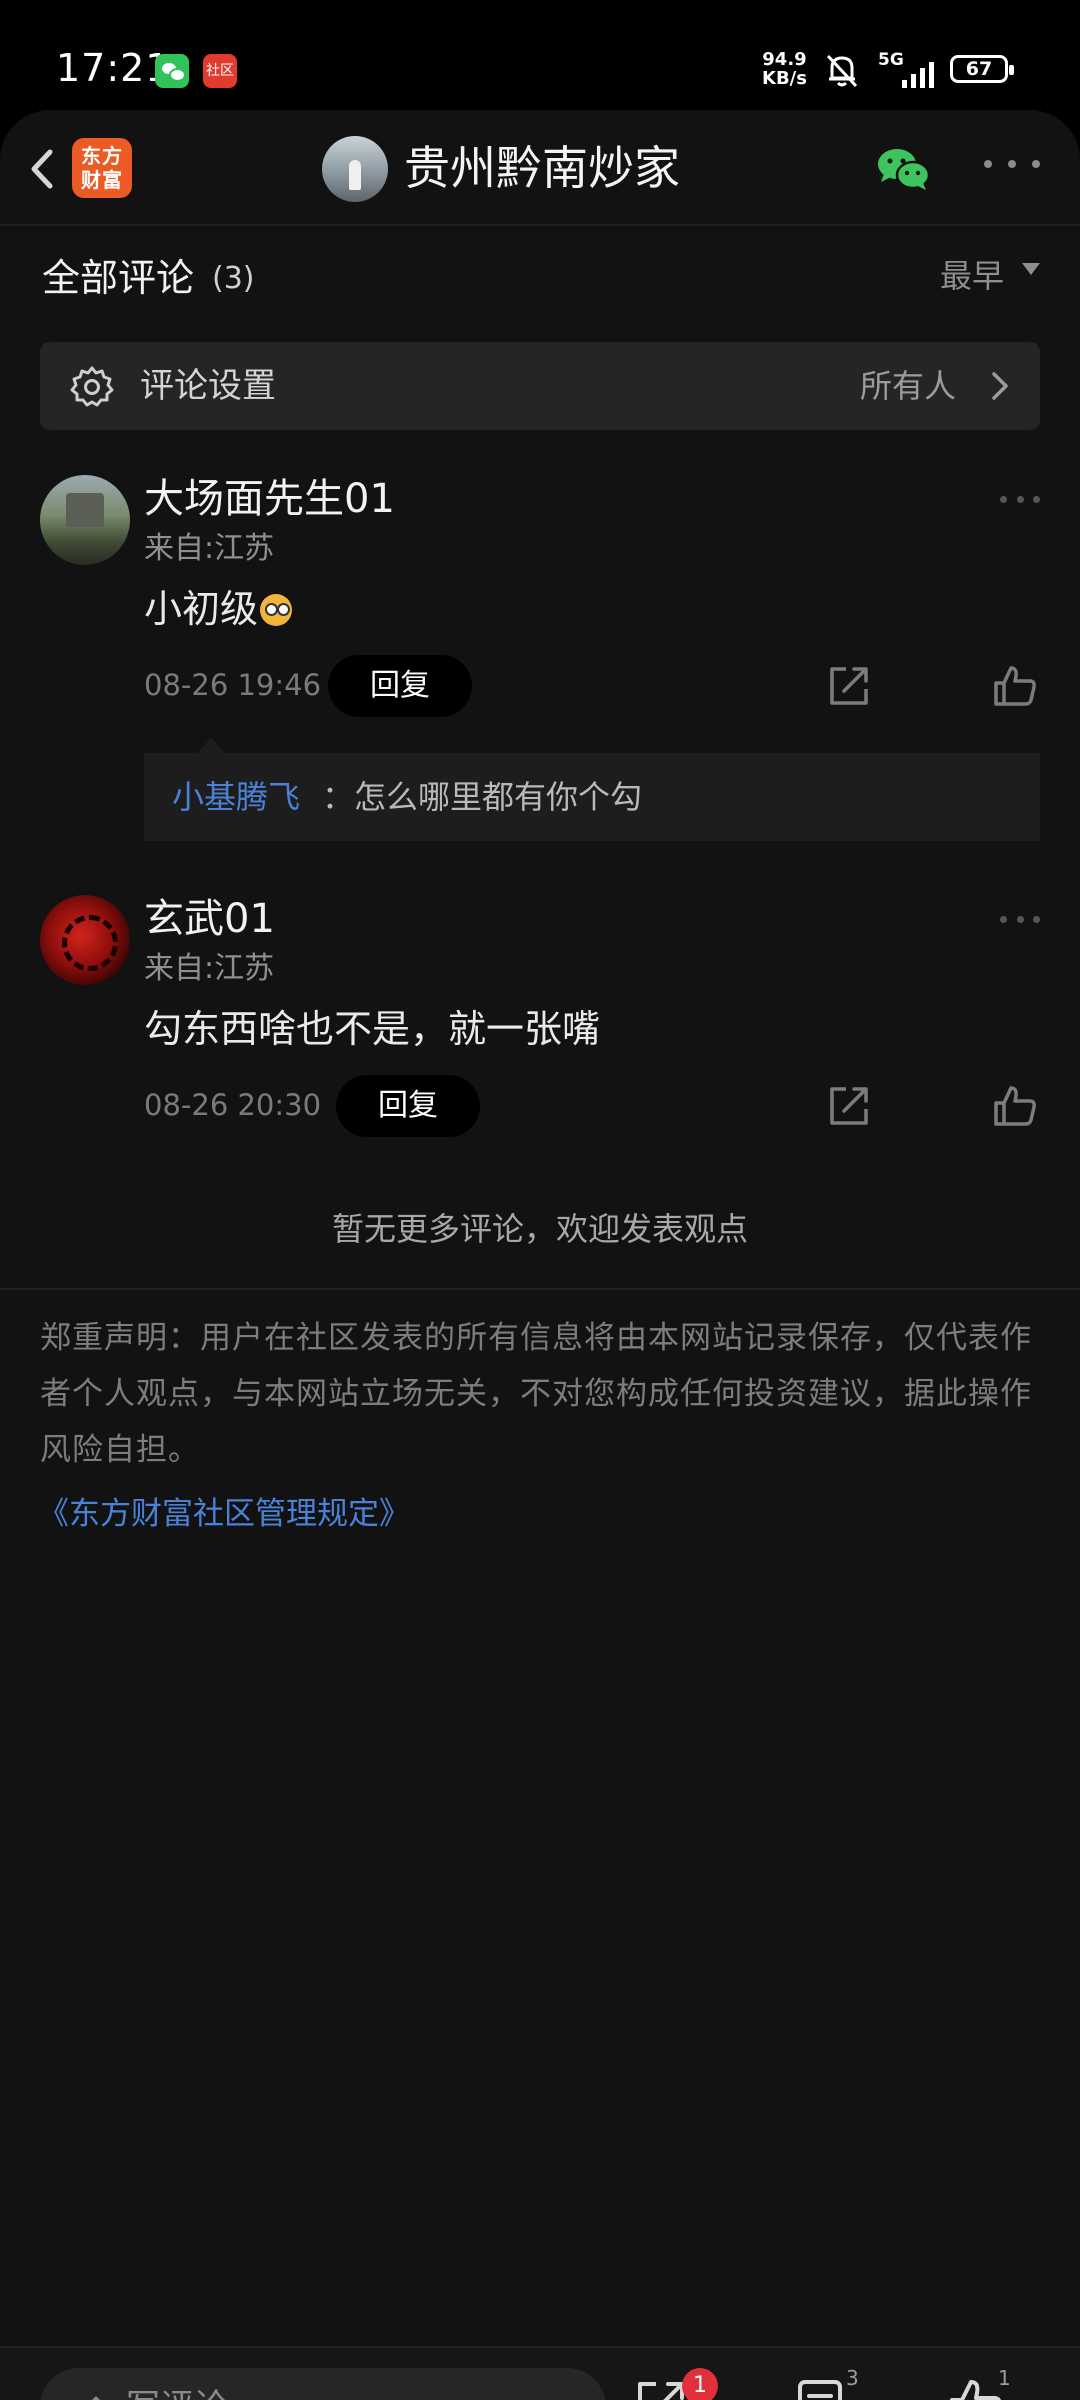  What do you see at coordinates (172, 71) in the screenshot?
I see `wechat-notification-icon` at bounding box center [172, 71].